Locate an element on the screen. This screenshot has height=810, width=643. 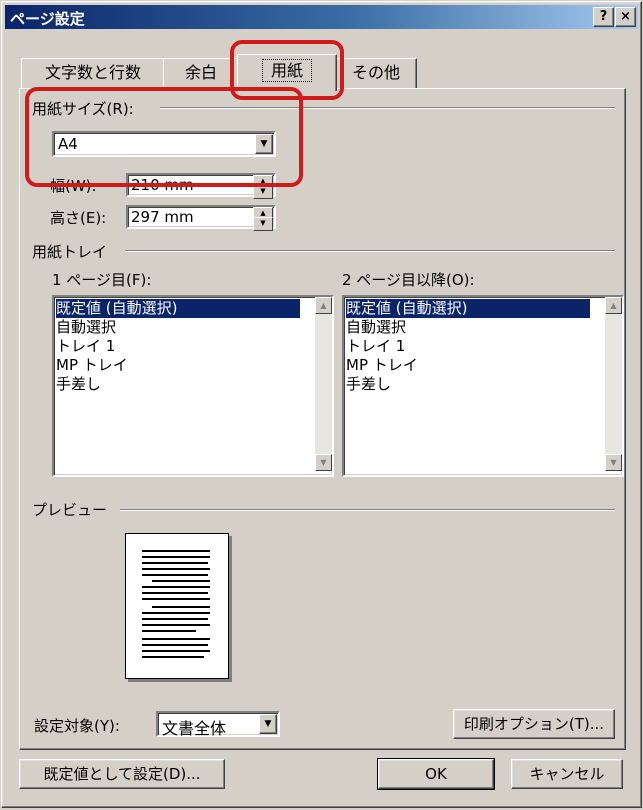
height-value: 297 mm is located at coordinates (162, 217).